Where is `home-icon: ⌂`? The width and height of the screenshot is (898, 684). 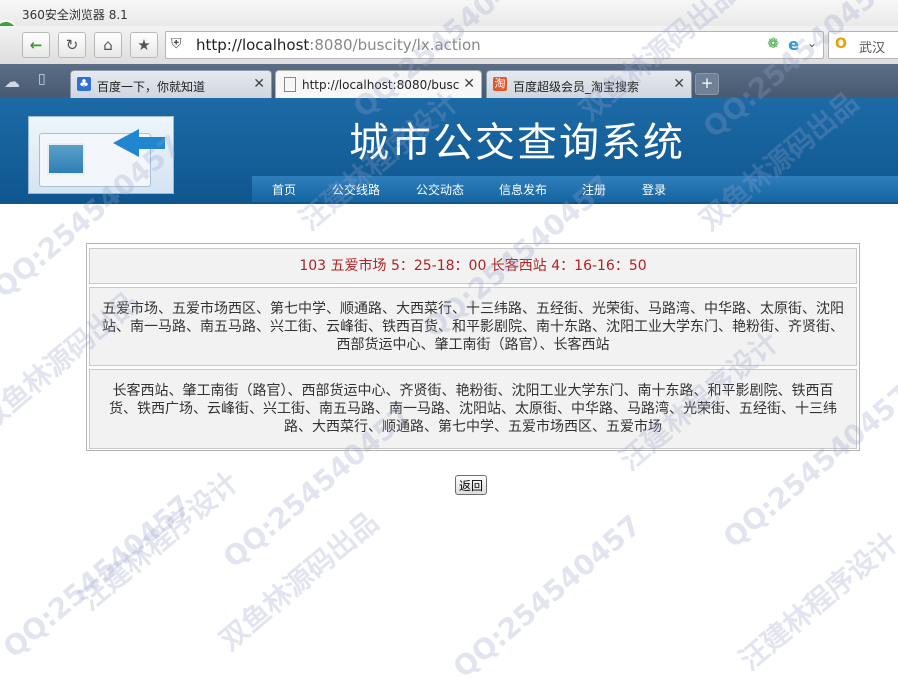
home-icon: ⌂ is located at coordinates (108, 45).